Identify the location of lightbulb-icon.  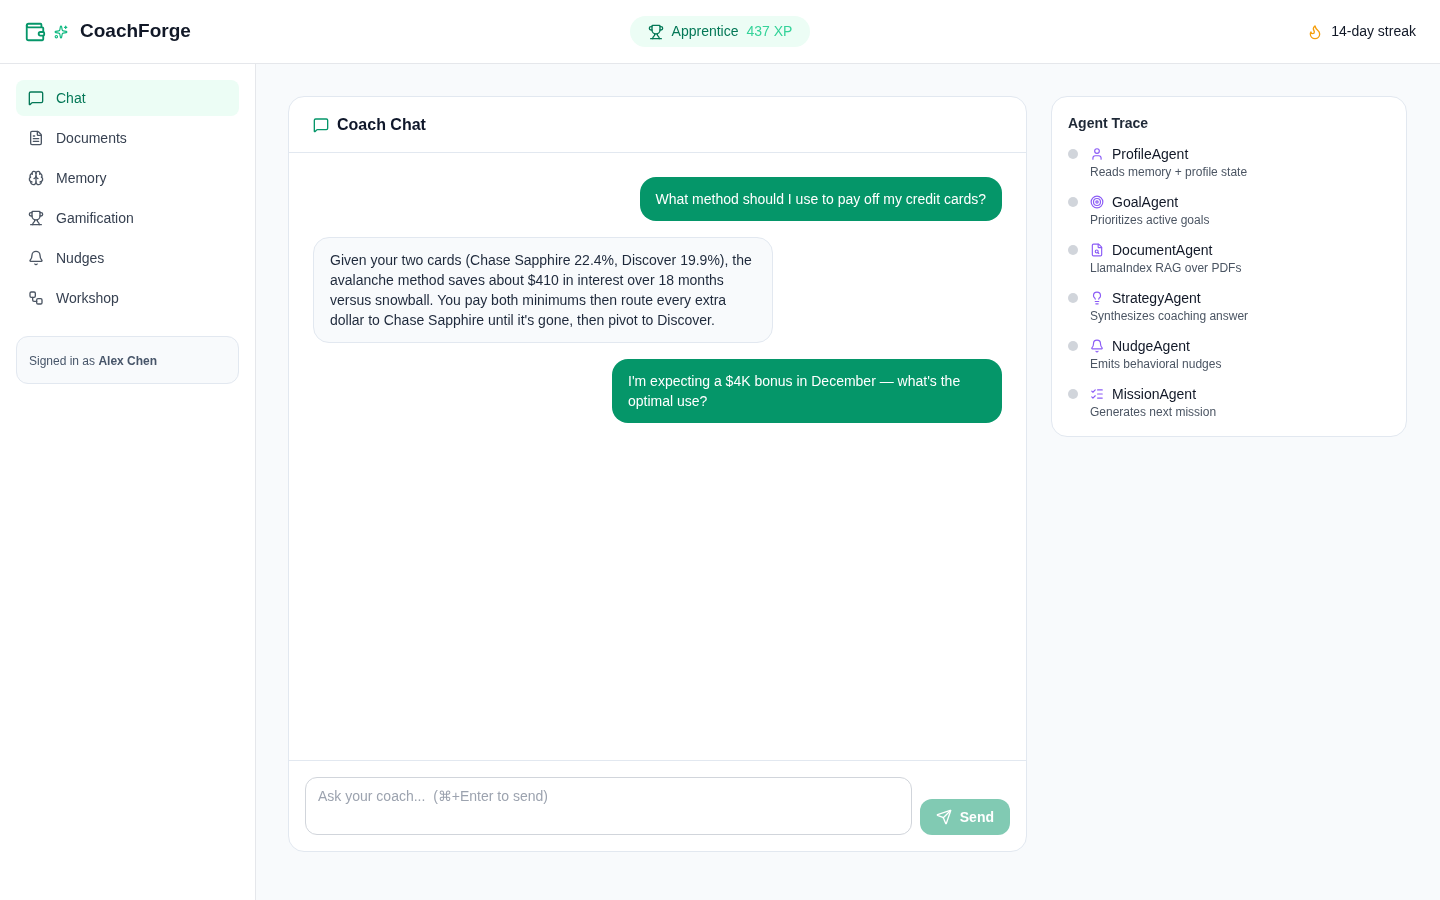
(1097, 298).